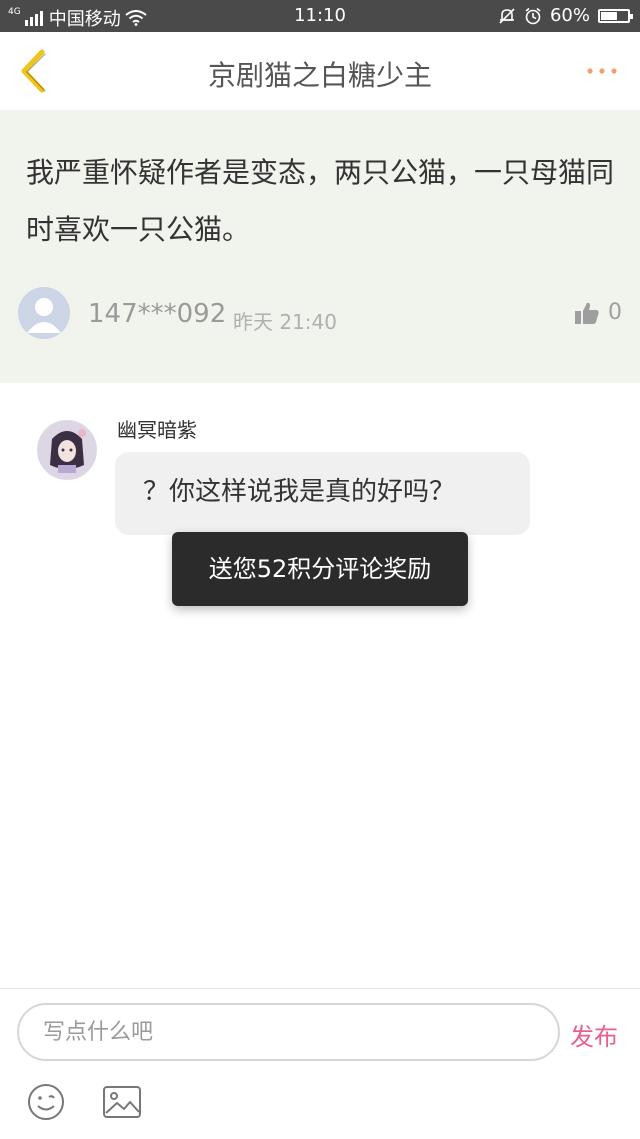 The height and width of the screenshot is (1139, 640). Describe the element at coordinates (507, 15) in the screenshot. I see `mute-bell-icon` at that location.